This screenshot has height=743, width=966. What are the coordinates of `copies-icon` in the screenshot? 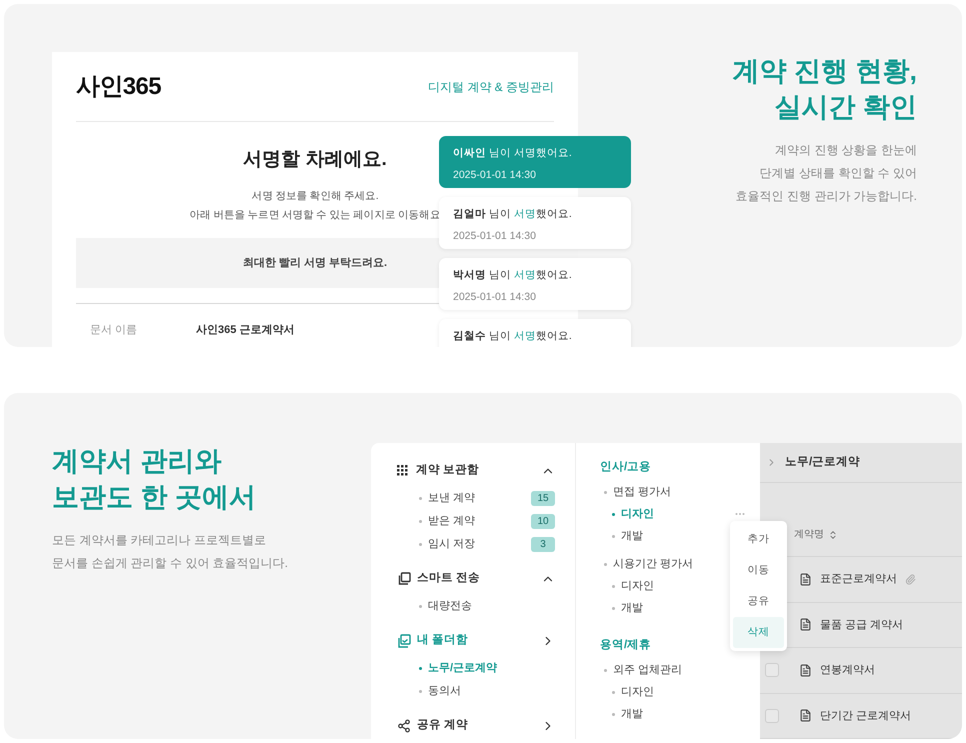 It's located at (404, 579).